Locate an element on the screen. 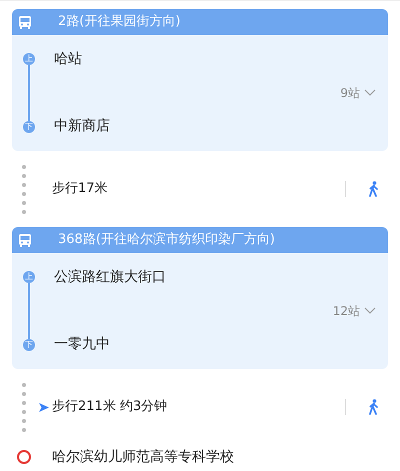 The height and width of the screenshot is (471, 400). destination-name: 哈尔滨幼儿师范高等专科学校 is located at coordinates (143, 457).